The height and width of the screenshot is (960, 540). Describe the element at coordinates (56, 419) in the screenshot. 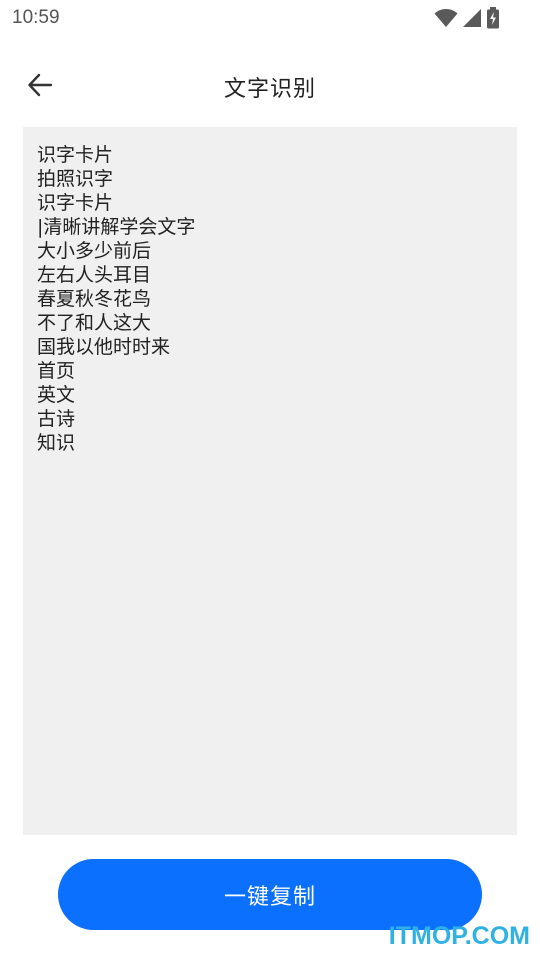

I see `text-line: 古诗` at that location.